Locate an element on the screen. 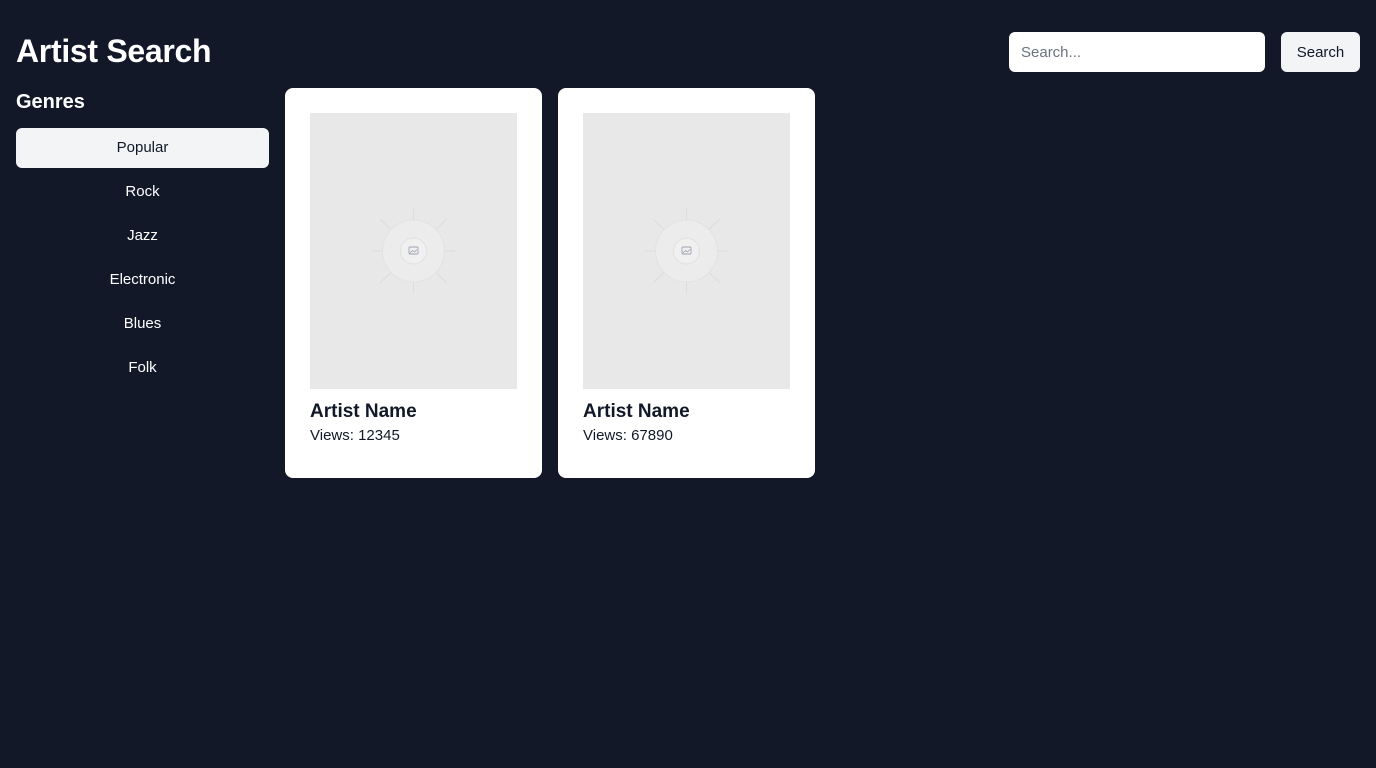 Image resolution: width=1376 pixels, height=768 pixels. artist-card: Artist Name Views: 67890 is located at coordinates (686, 283).